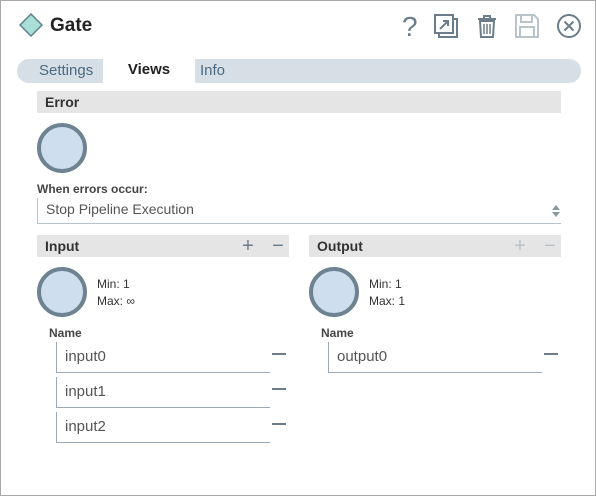 This screenshot has width=596, height=496. I want to click on error-section-header: Error, so click(299, 102).